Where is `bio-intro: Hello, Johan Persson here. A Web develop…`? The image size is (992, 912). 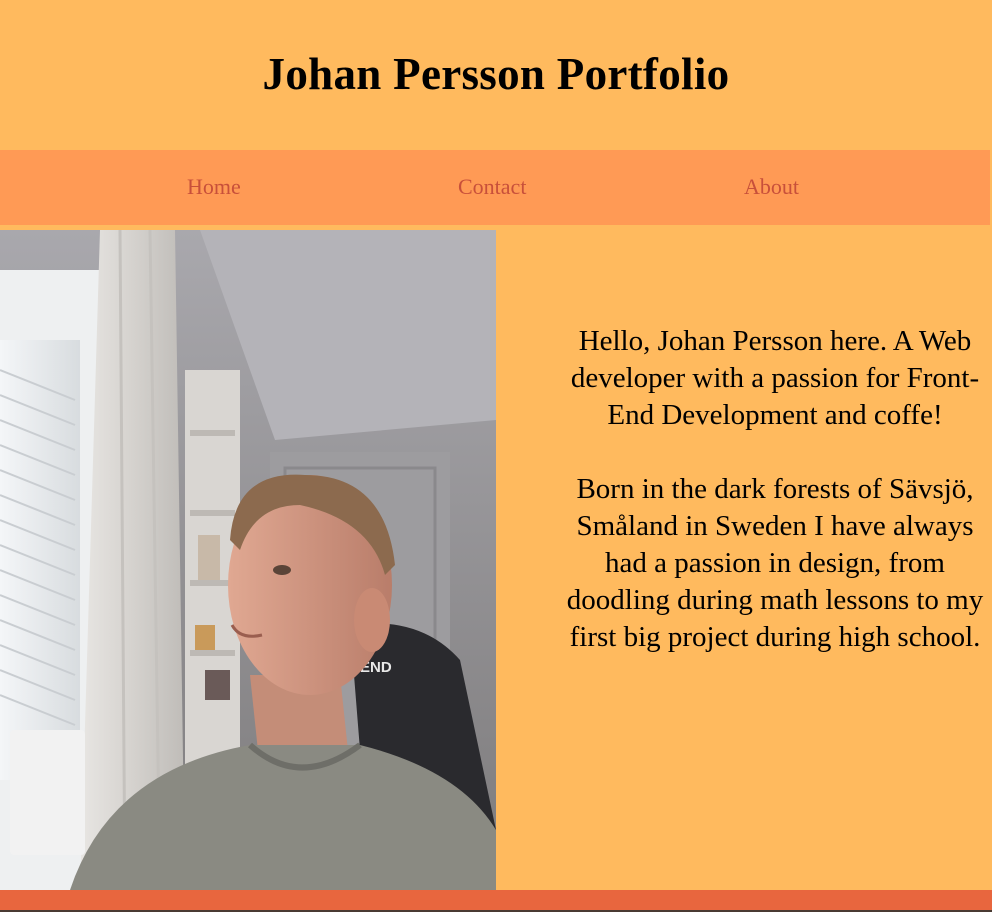 bio-intro: Hello, Johan Persson here. A Web develop… is located at coordinates (775, 378).